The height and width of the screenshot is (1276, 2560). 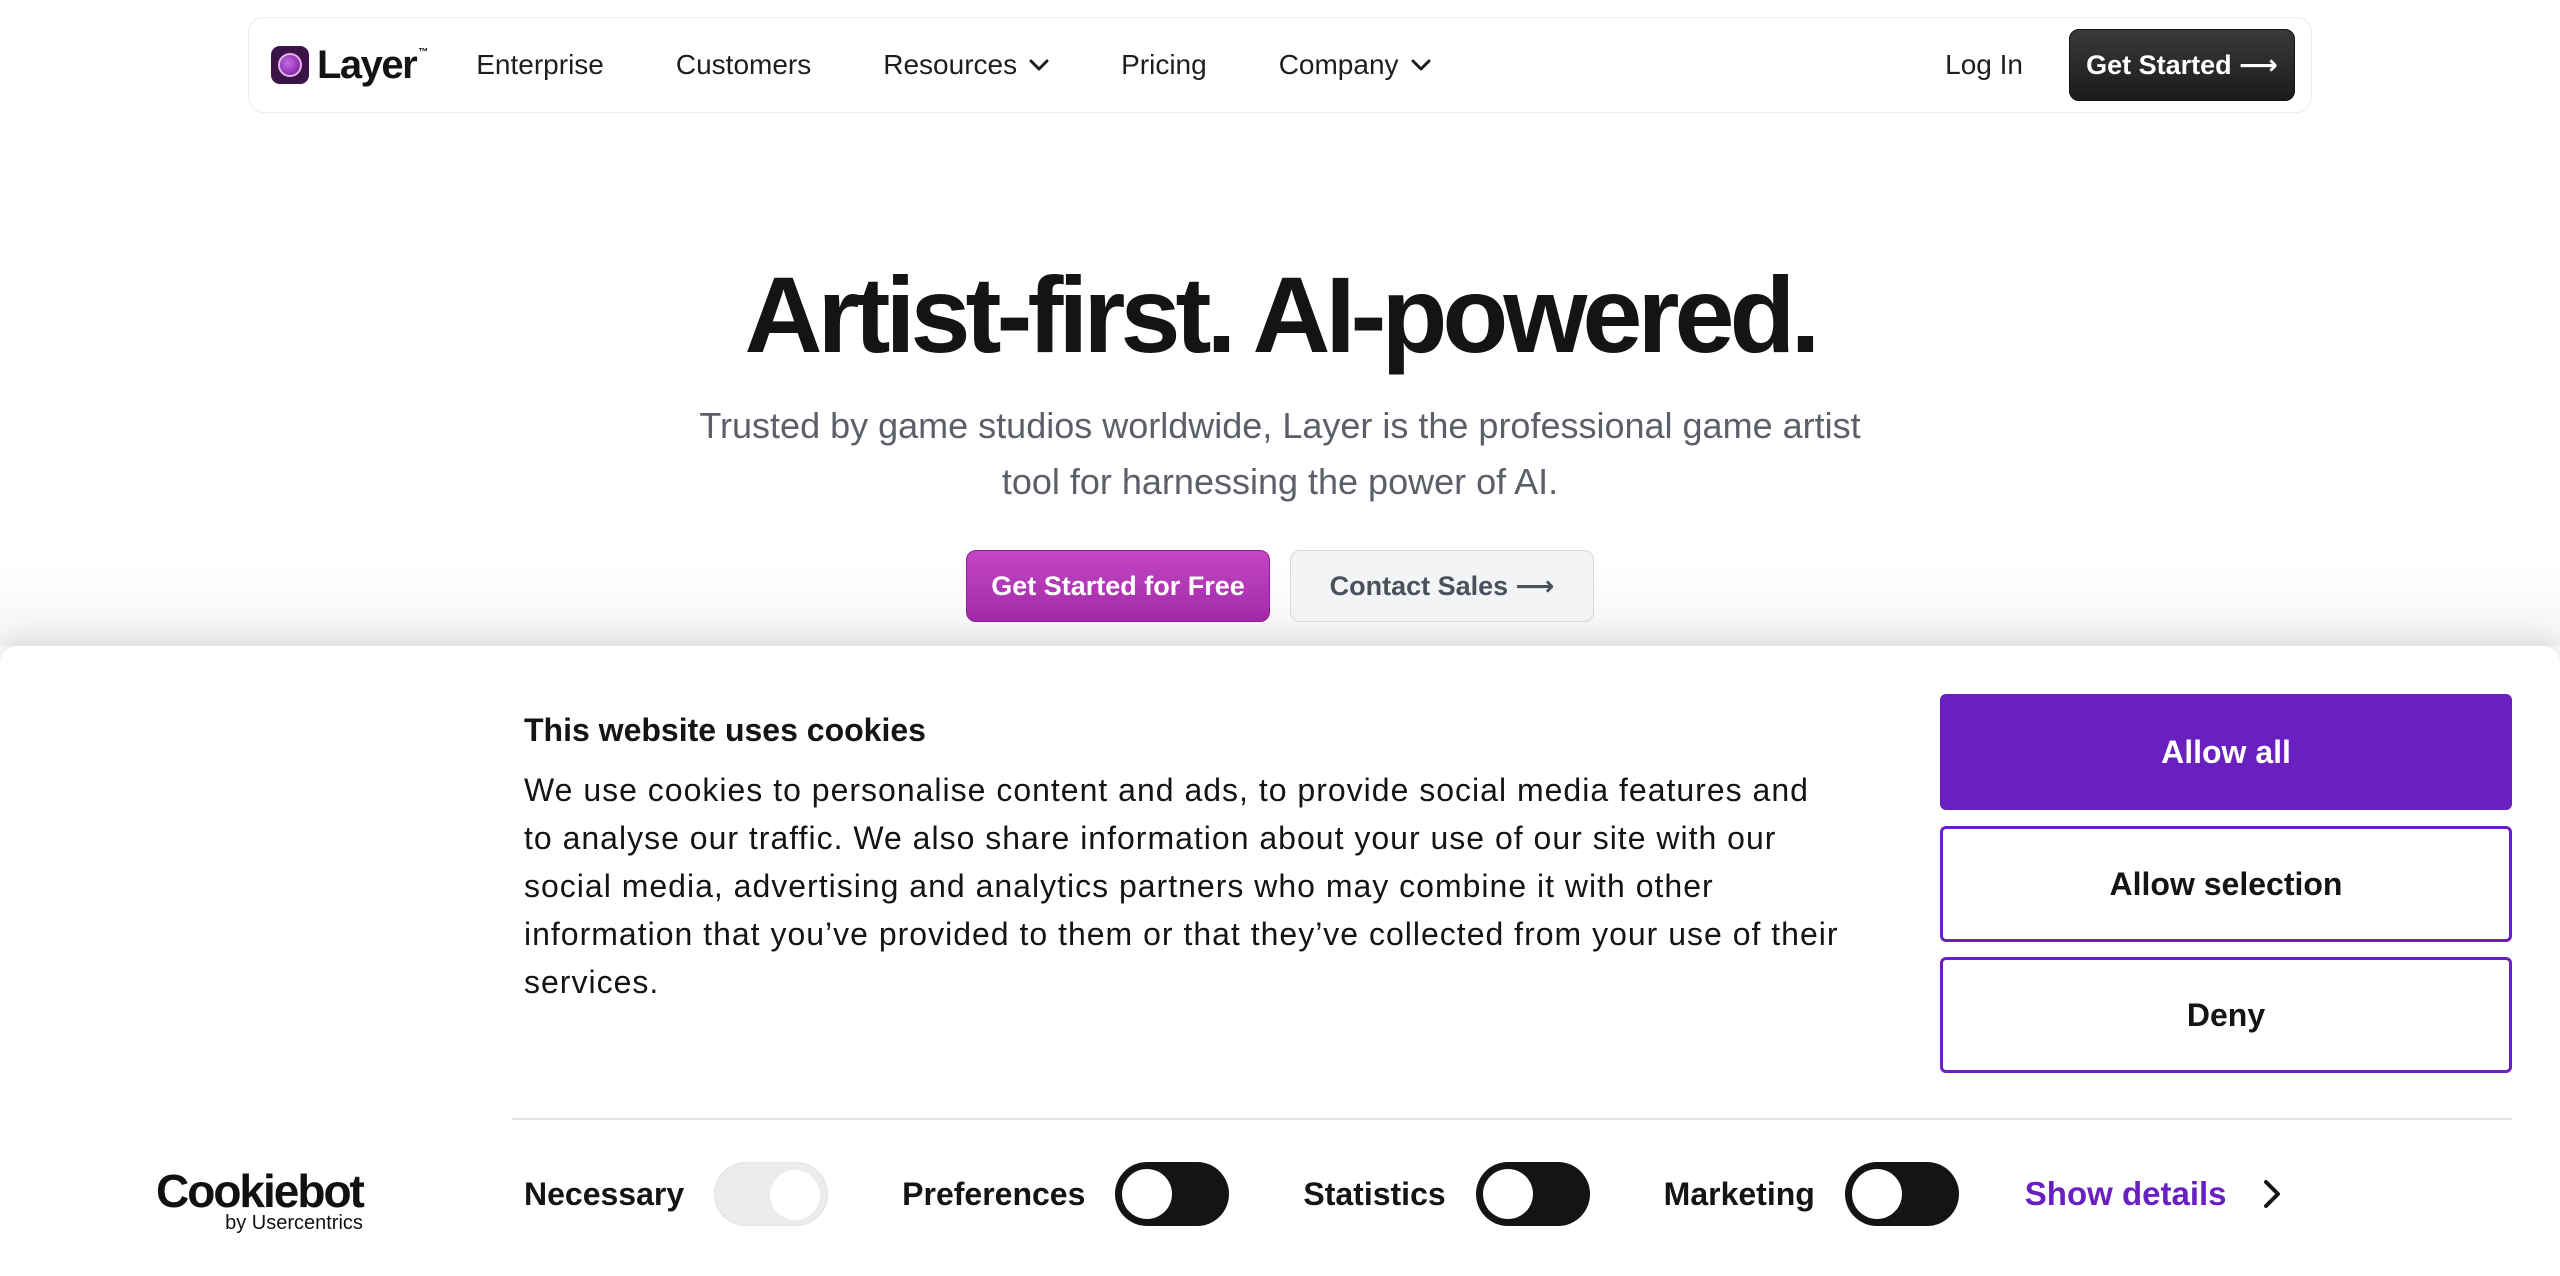 I want to click on get-started-free-button: Get Started for Free, so click(x=1118, y=586).